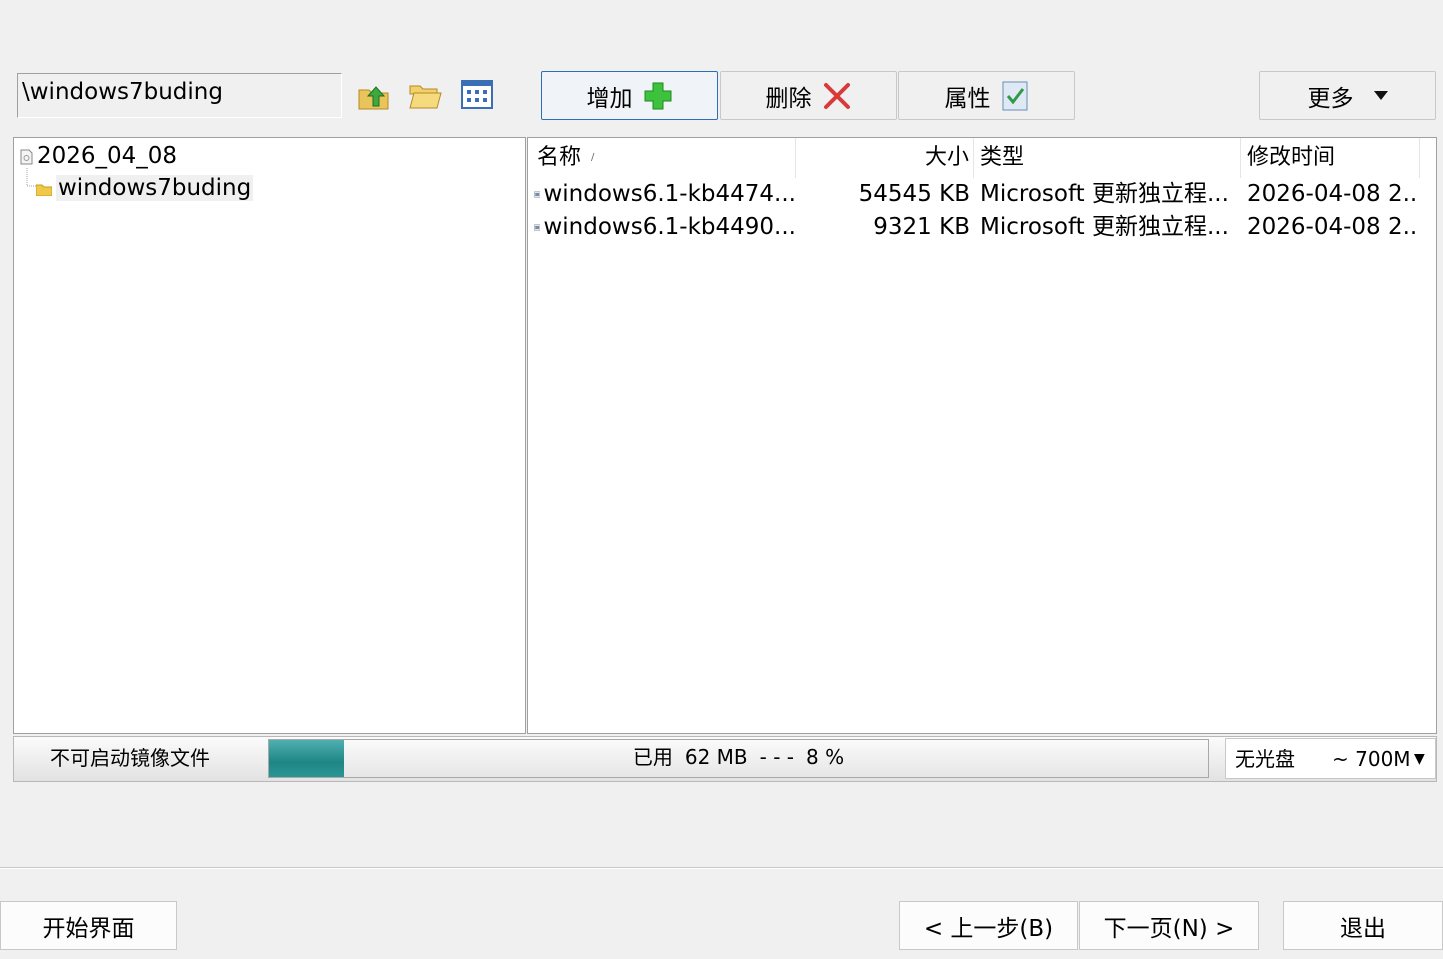  I want to click on chevron-down-icon: ▼, so click(1419, 759).